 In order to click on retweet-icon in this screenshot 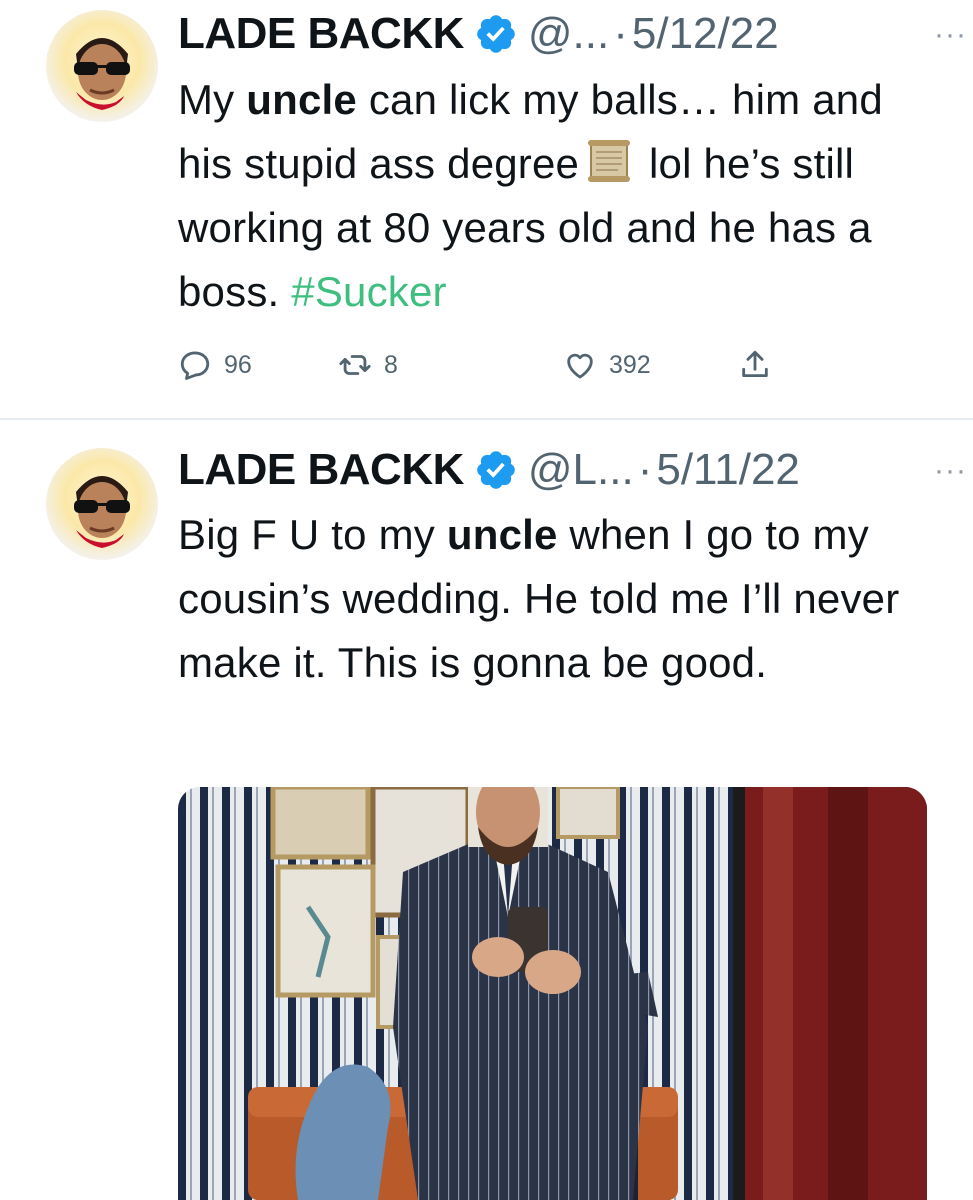, I will do `click(355, 365)`.